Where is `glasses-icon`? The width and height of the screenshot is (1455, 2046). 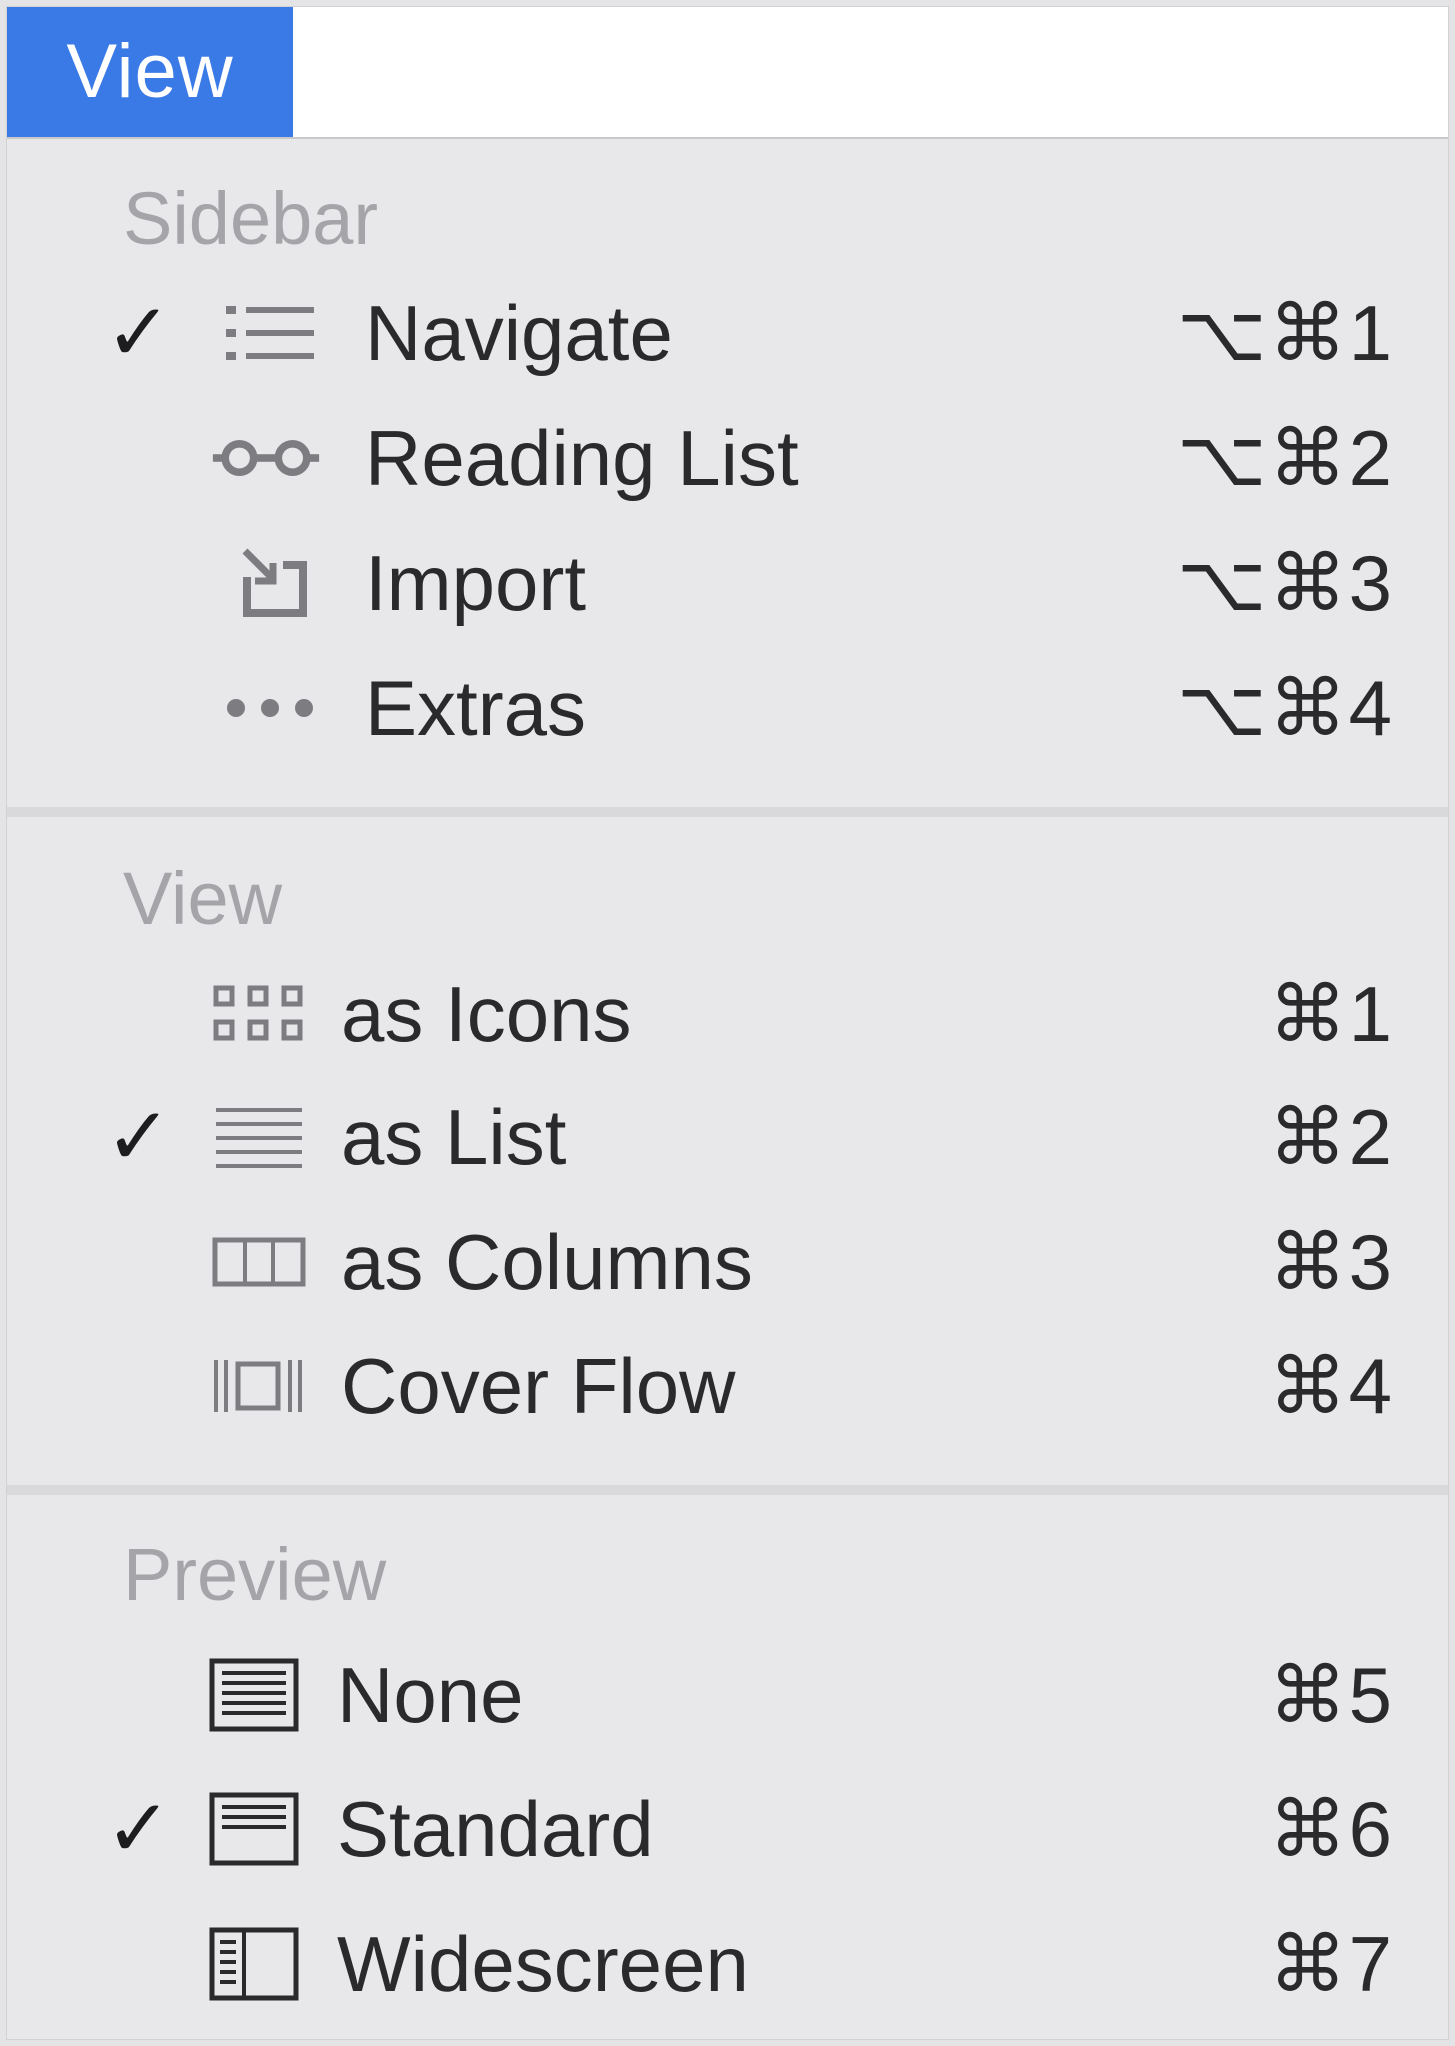 glasses-icon is located at coordinates (266, 458).